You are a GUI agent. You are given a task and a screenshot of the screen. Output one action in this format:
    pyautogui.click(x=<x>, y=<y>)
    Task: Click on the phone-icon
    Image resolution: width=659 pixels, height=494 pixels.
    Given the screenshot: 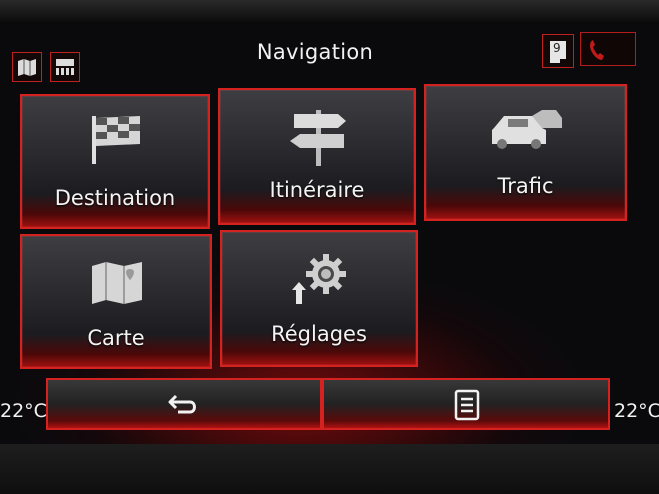 What is the action you would take?
    pyautogui.click(x=597, y=50)
    